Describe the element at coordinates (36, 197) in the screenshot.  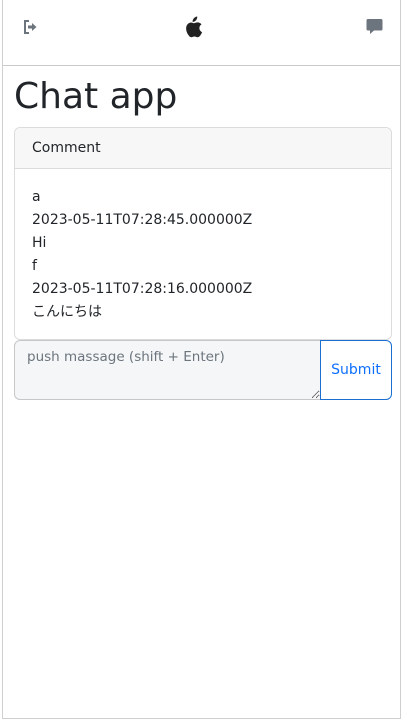
I see `message-user: a` at that location.